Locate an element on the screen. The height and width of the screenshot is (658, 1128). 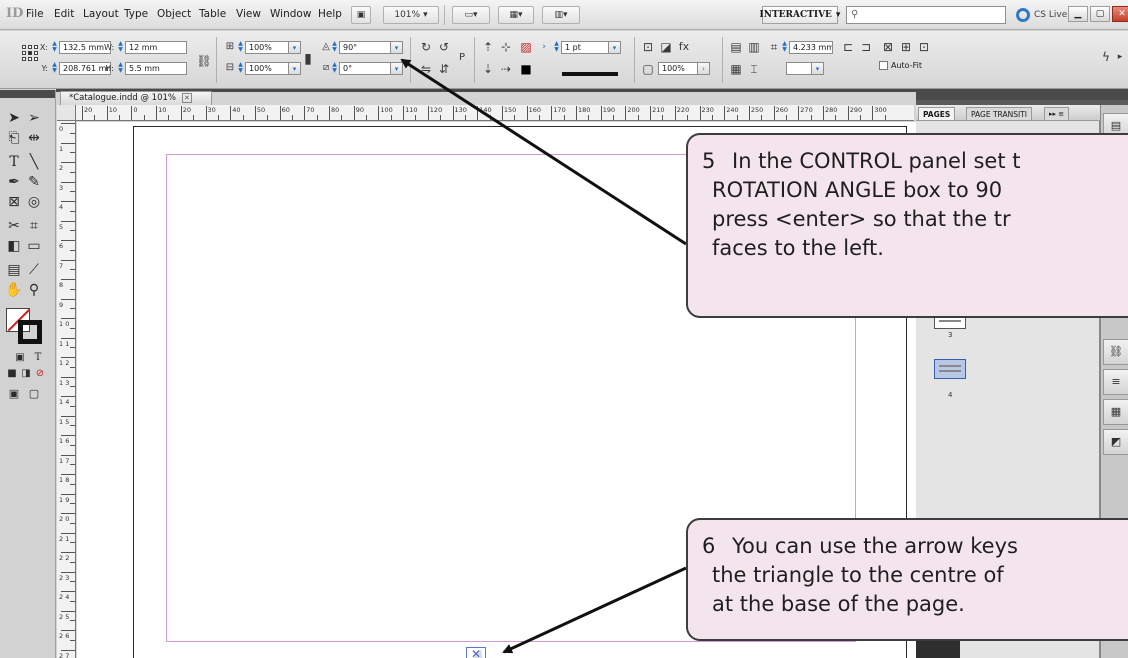
type-tool-icon: T is located at coordinates (14, 162).